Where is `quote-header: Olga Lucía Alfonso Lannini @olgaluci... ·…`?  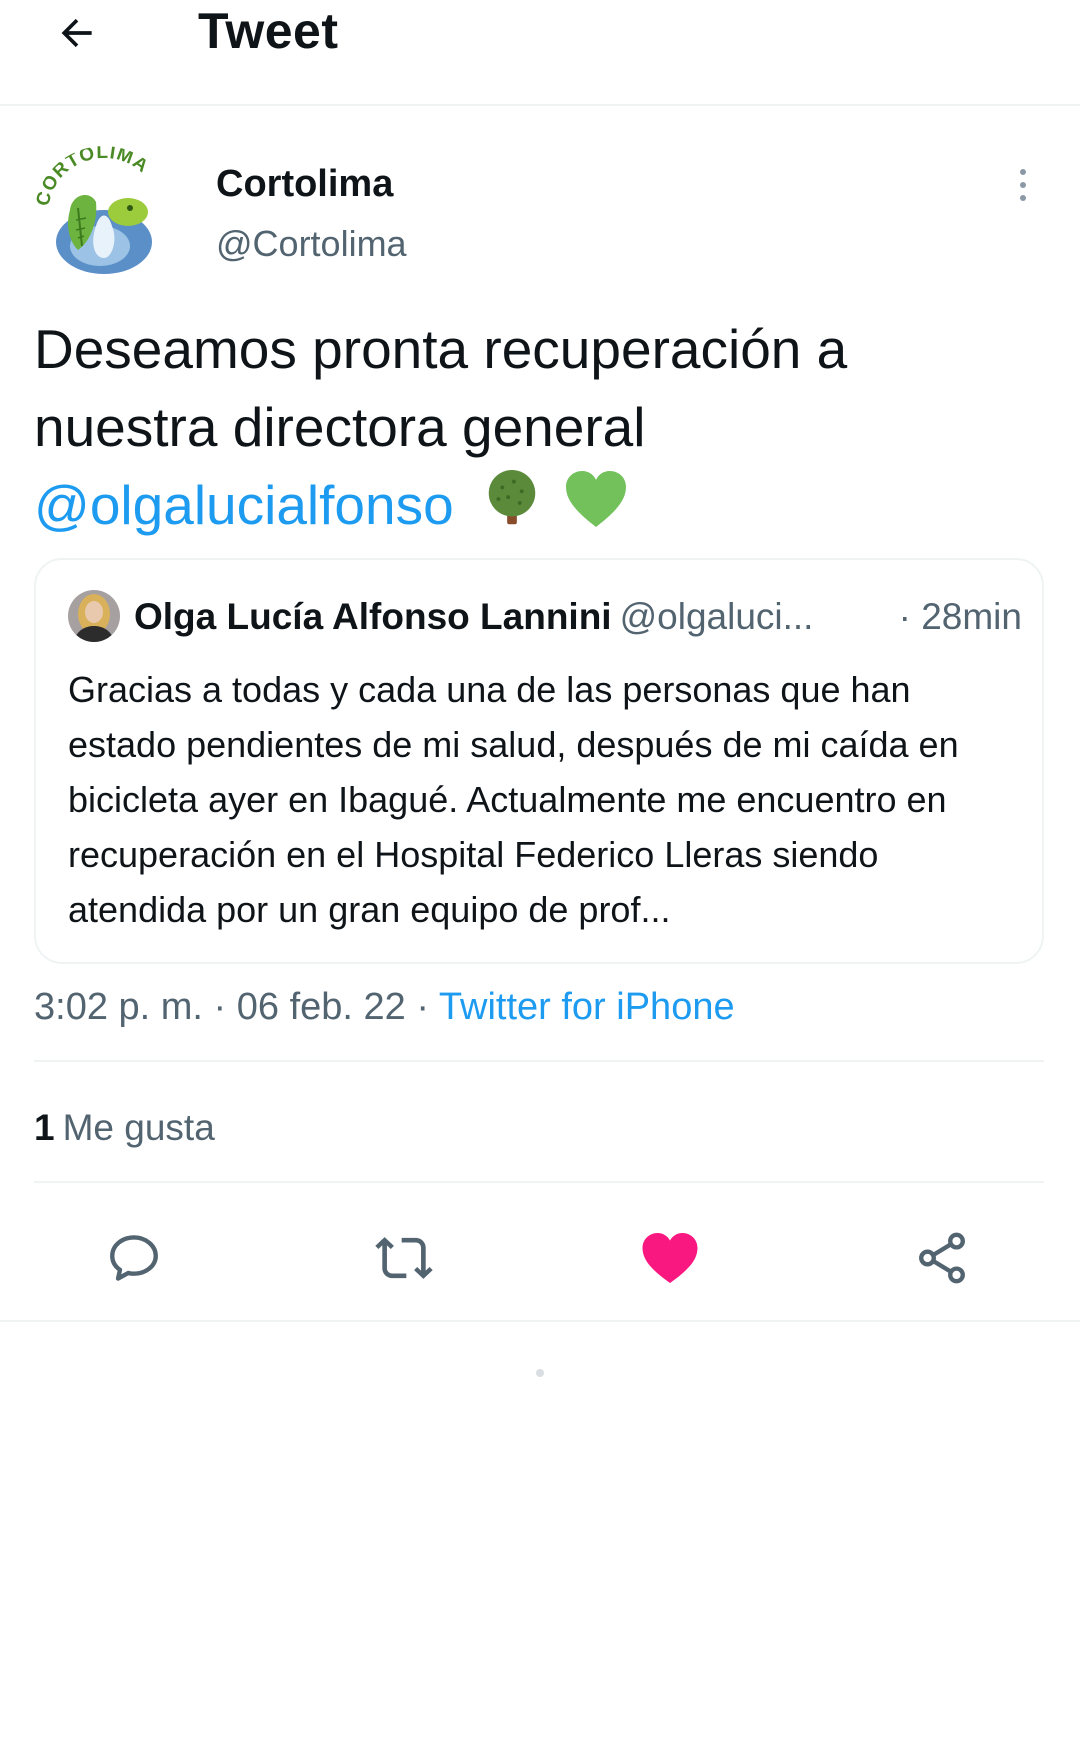
quote-header: Olga Lucía Alfonso Lannini @olgaluci... ·… is located at coordinates (578, 617).